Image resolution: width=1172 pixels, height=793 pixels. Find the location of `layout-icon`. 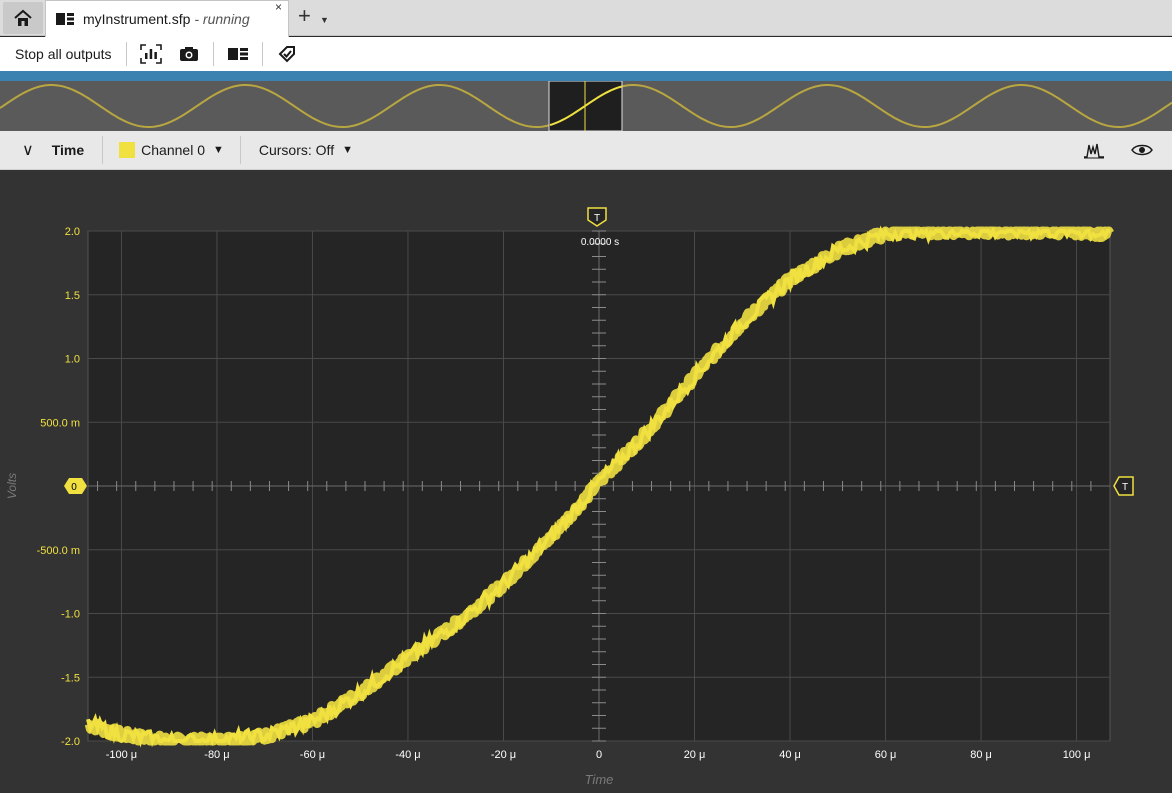

layout-icon is located at coordinates (237, 54).